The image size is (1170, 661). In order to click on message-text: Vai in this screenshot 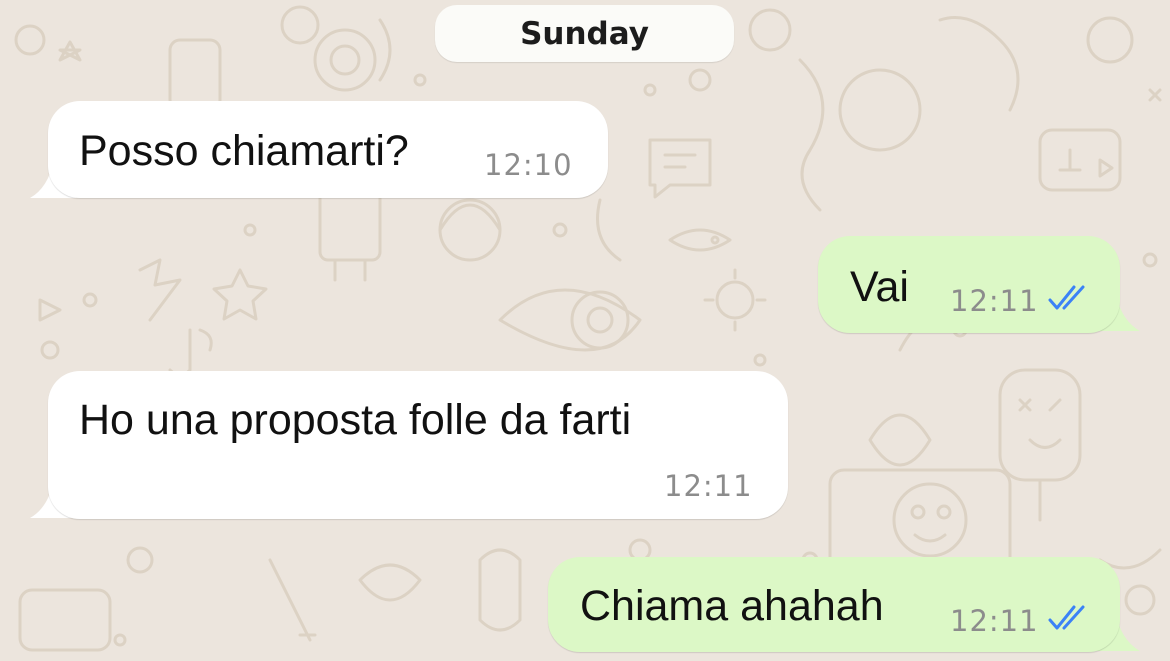, I will do `click(879, 287)`.